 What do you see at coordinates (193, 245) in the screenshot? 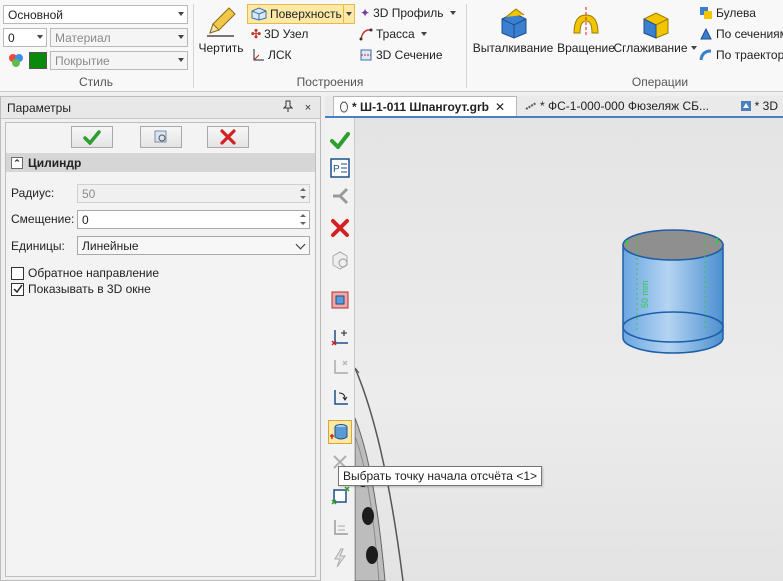
I see `units-select: Линейные` at bounding box center [193, 245].